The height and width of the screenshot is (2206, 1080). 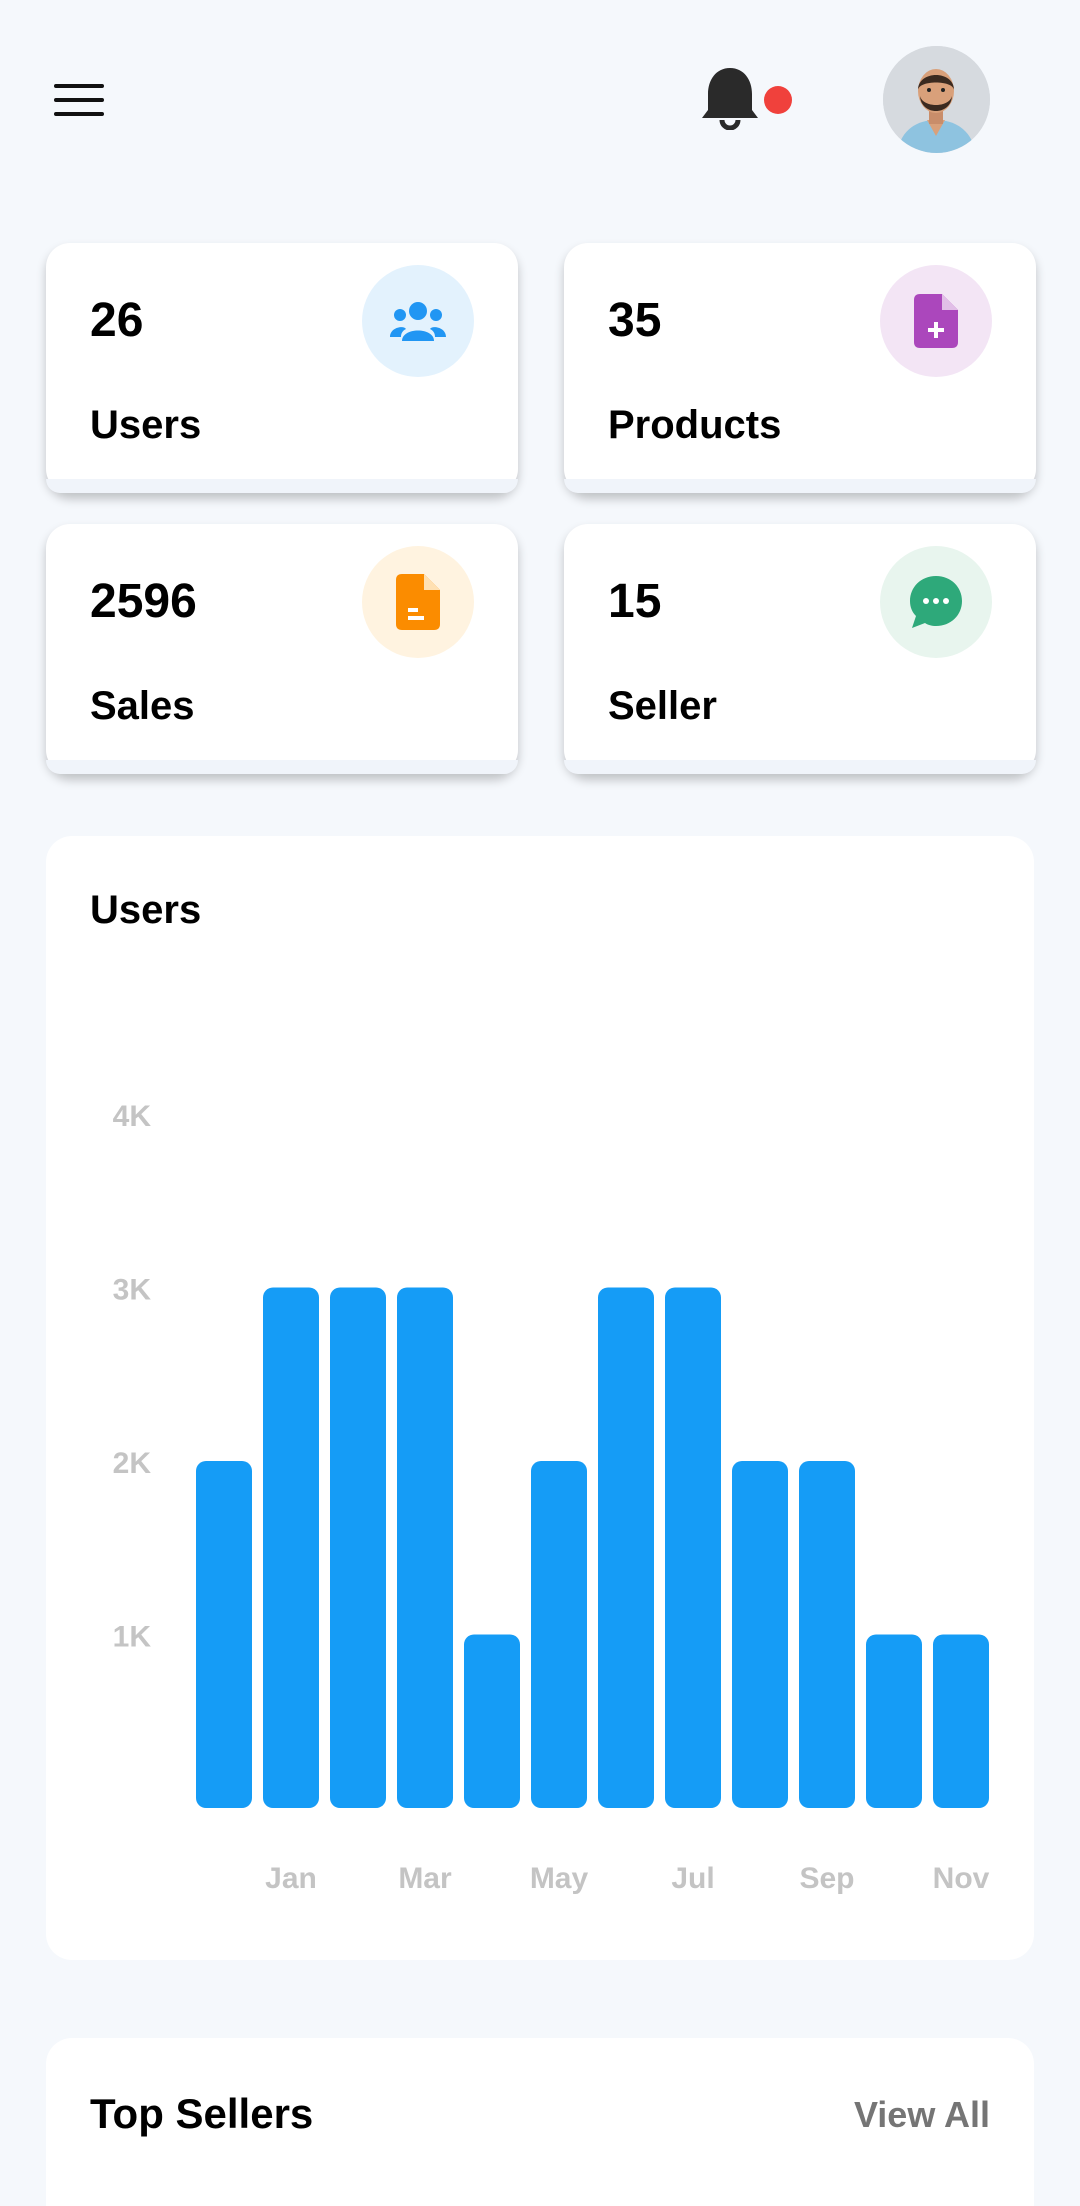 I want to click on users-icon, so click(x=418, y=321).